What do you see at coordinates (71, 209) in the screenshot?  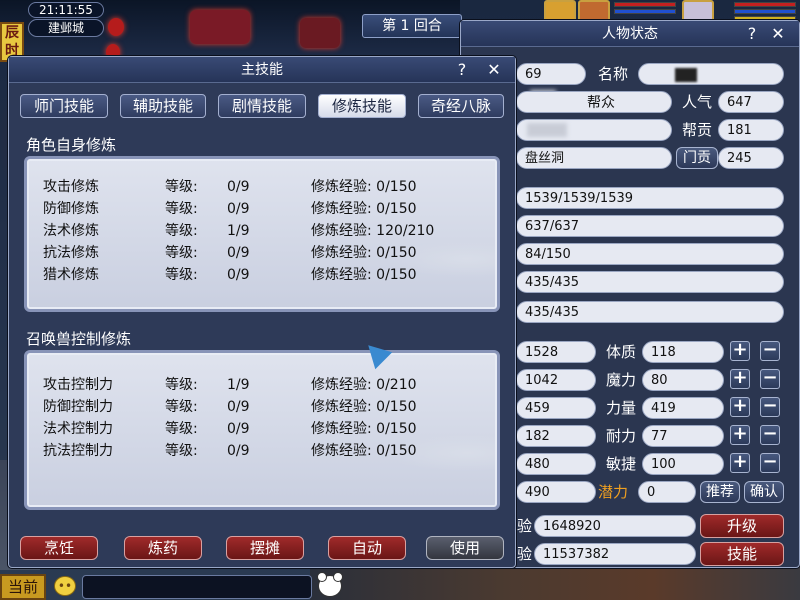 I see `cultivation-name: 防御修炼` at bounding box center [71, 209].